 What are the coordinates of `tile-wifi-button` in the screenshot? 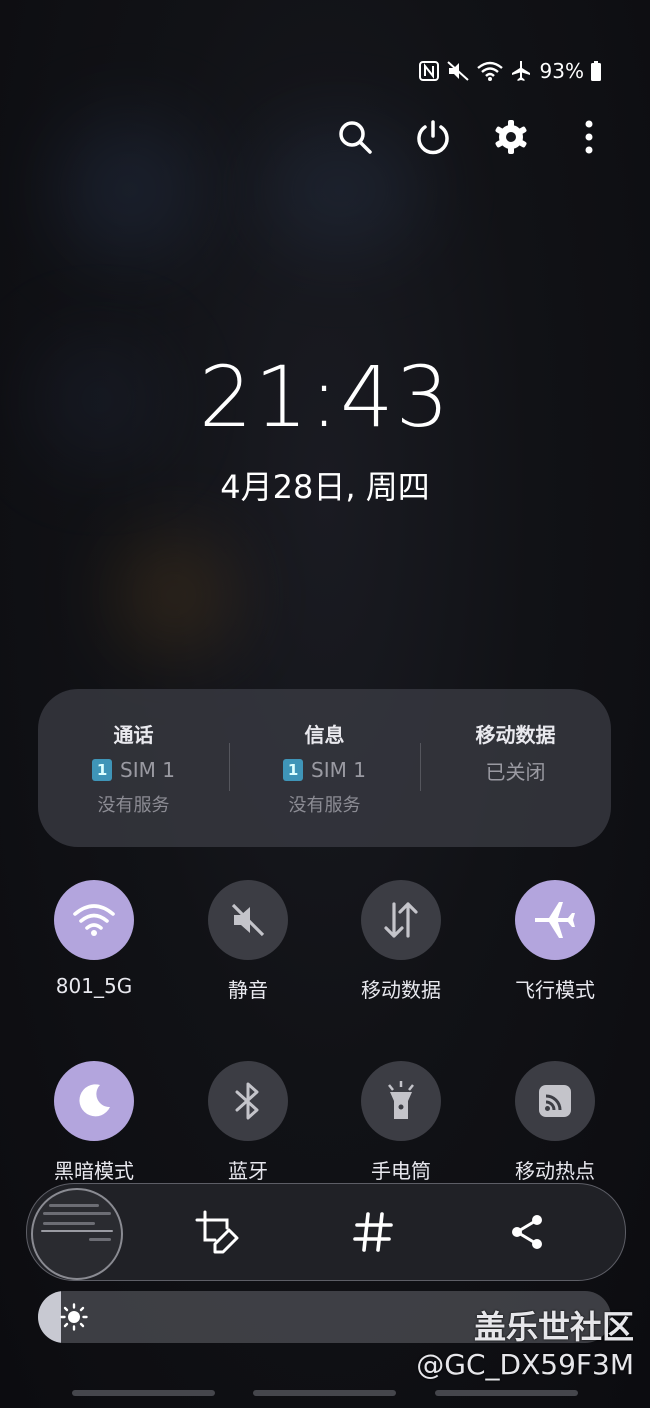 It's located at (94, 920).